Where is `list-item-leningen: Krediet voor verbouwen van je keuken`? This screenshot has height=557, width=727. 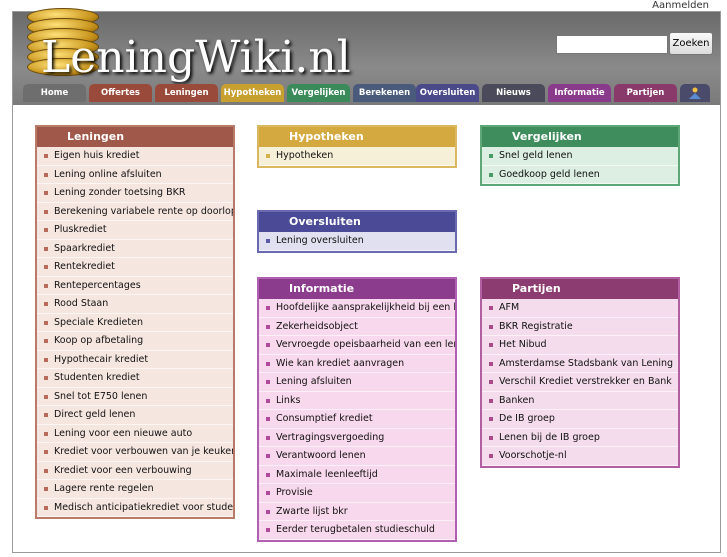 list-item-leningen: Krediet voor verbouwen van je keuken is located at coordinates (135, 452).